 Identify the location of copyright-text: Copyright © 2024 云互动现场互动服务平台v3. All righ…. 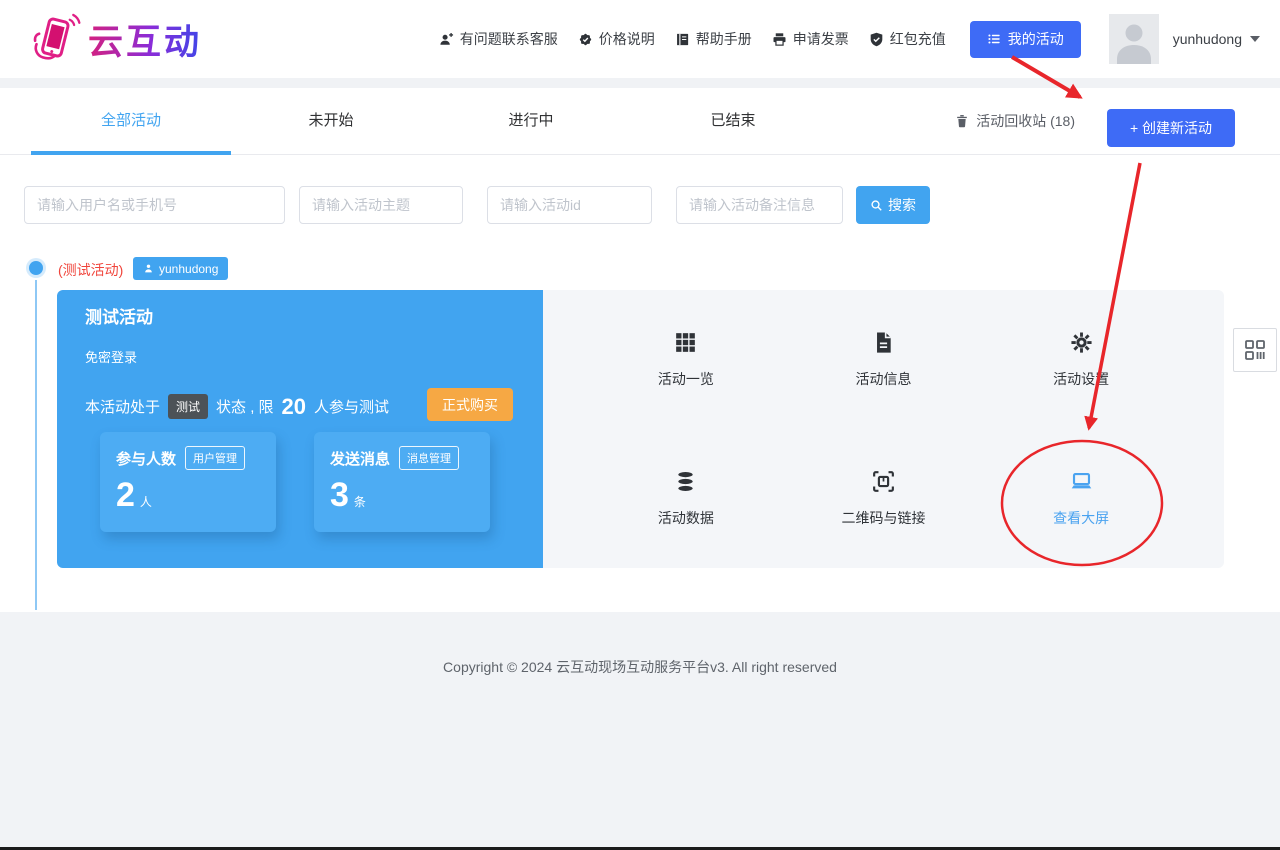
(640, 667).